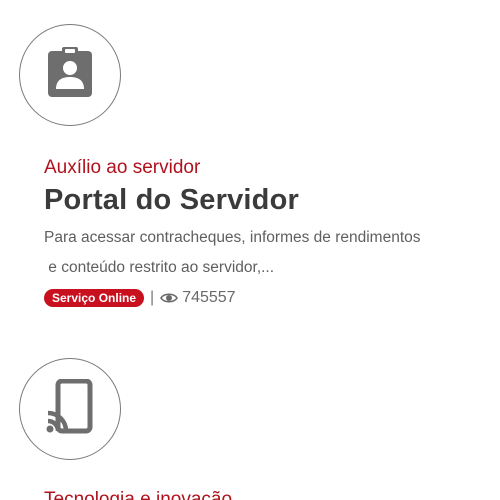  Describe the element at coordinates (209, 297) in the screenshot. I see `view-count: 745557` at that location.